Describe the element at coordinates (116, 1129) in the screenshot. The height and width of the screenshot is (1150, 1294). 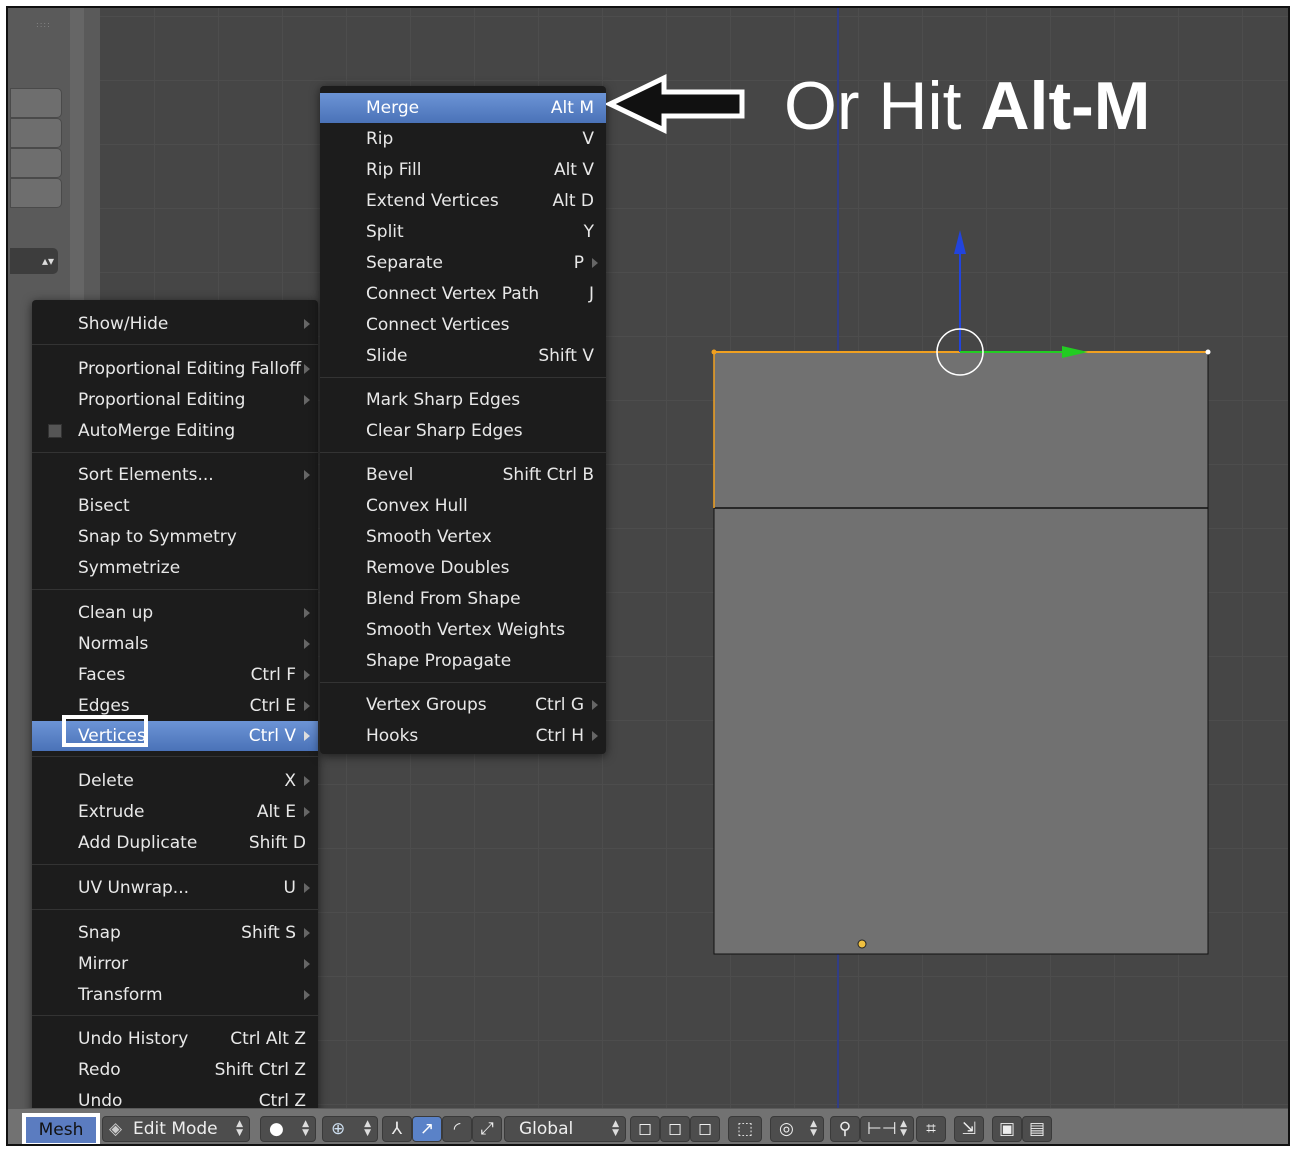
I see `edit-mode-icon: ◈` at that location.